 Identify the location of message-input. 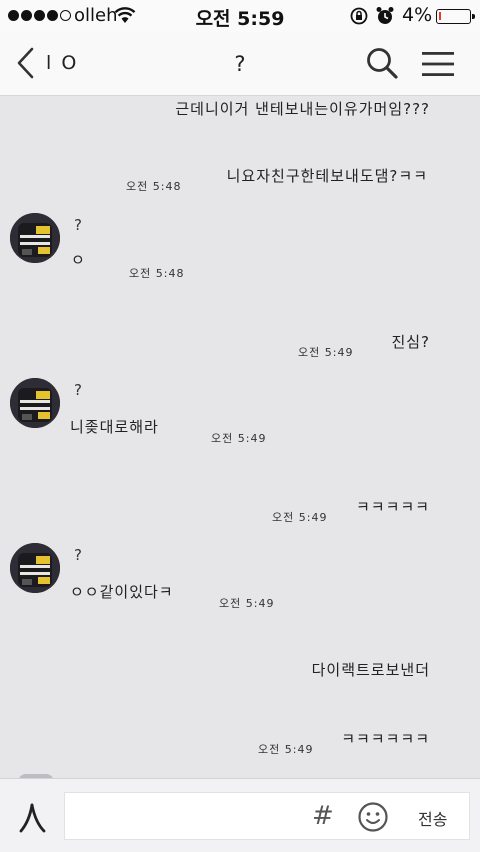
(267, 816).